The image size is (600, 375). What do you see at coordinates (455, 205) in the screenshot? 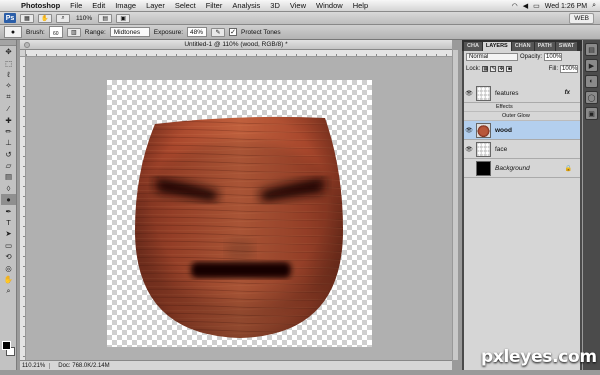
I see `vertical-scrollbar` at bounding box center [455, 205].